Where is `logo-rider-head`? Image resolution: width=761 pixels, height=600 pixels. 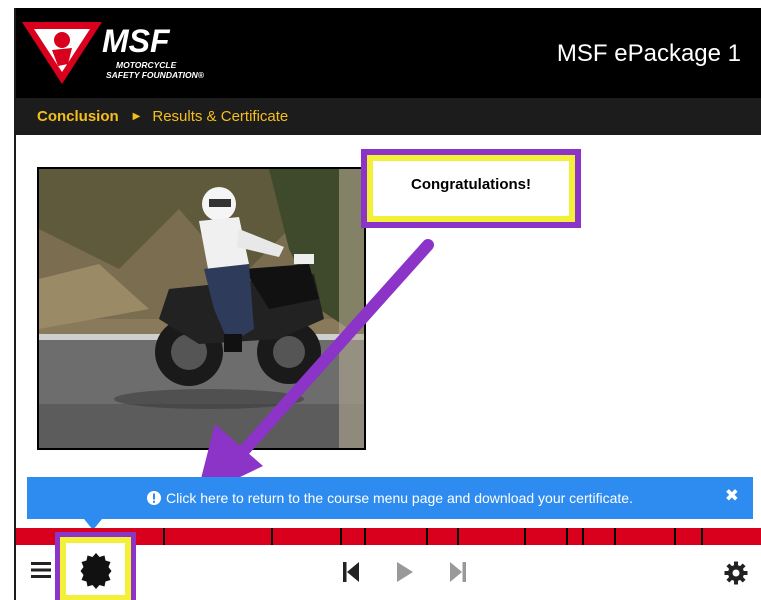
logo-rider-head is located at coordinates (62, 40).